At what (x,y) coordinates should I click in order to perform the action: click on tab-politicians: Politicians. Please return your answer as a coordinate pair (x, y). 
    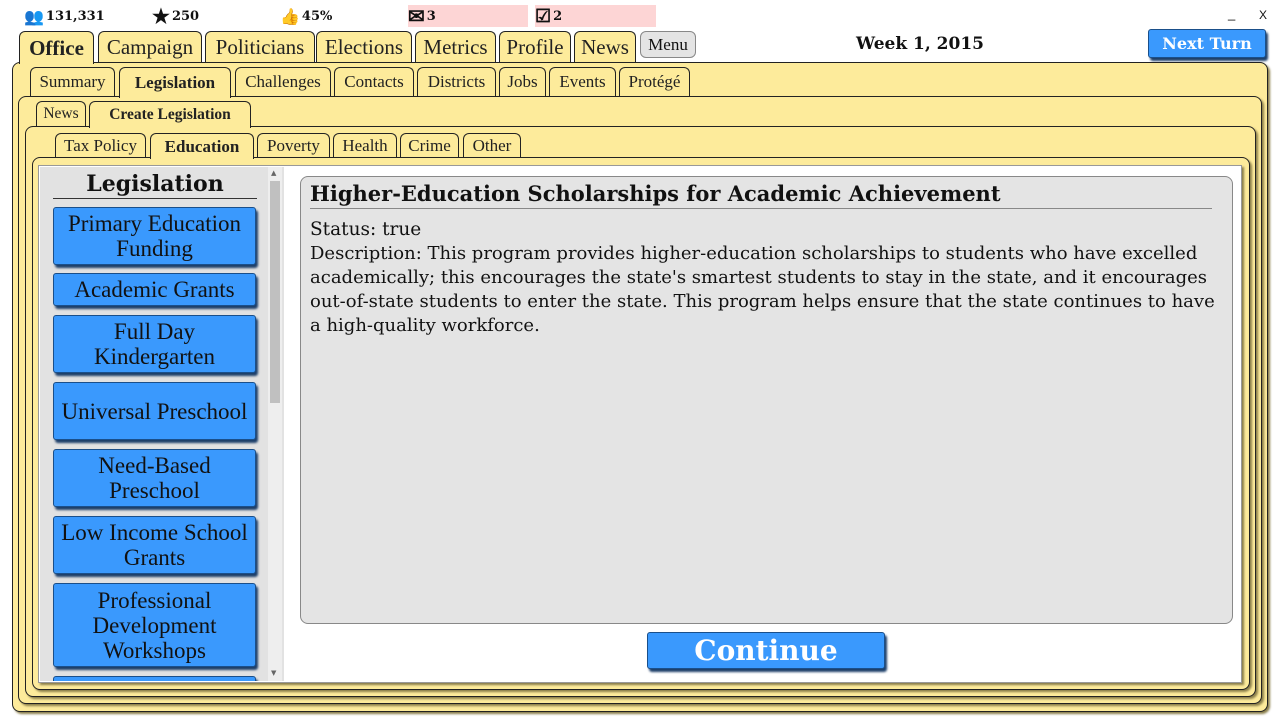
    Looking at the image, I should click on (260, 46).